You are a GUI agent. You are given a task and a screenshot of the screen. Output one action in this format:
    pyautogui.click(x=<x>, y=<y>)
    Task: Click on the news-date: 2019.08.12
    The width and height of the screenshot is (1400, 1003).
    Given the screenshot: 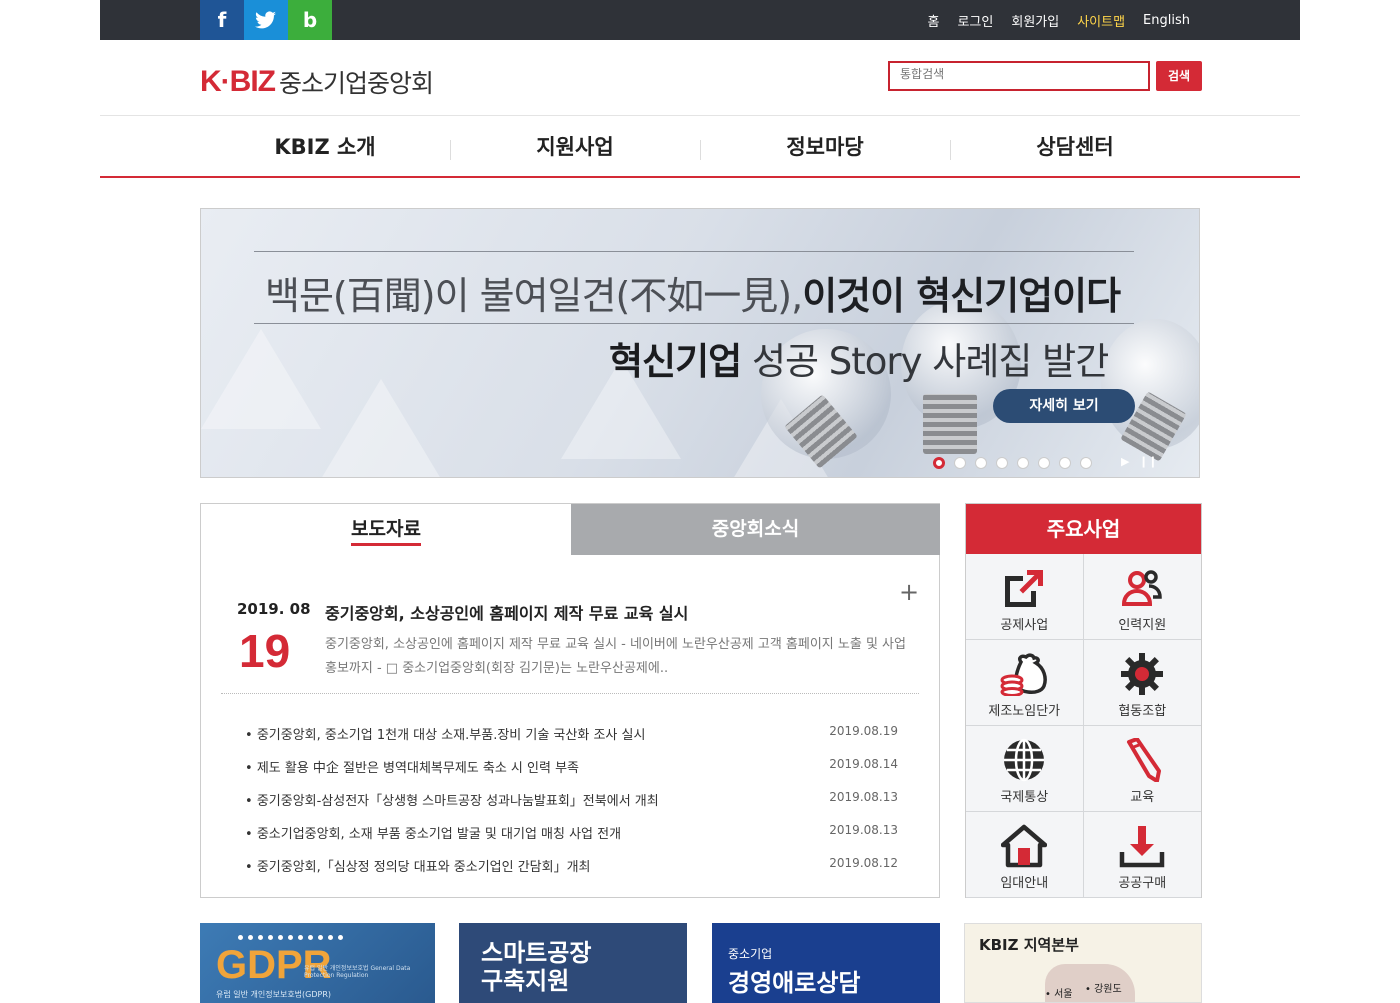 What is the action you would take?
    pyautogui.click(x=863, y=863)
    